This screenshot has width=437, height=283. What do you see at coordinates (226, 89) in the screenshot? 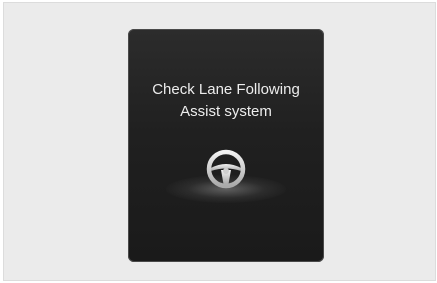
I see `warning-message-line1: Check Lane Following` at bounding box center [226, 89].